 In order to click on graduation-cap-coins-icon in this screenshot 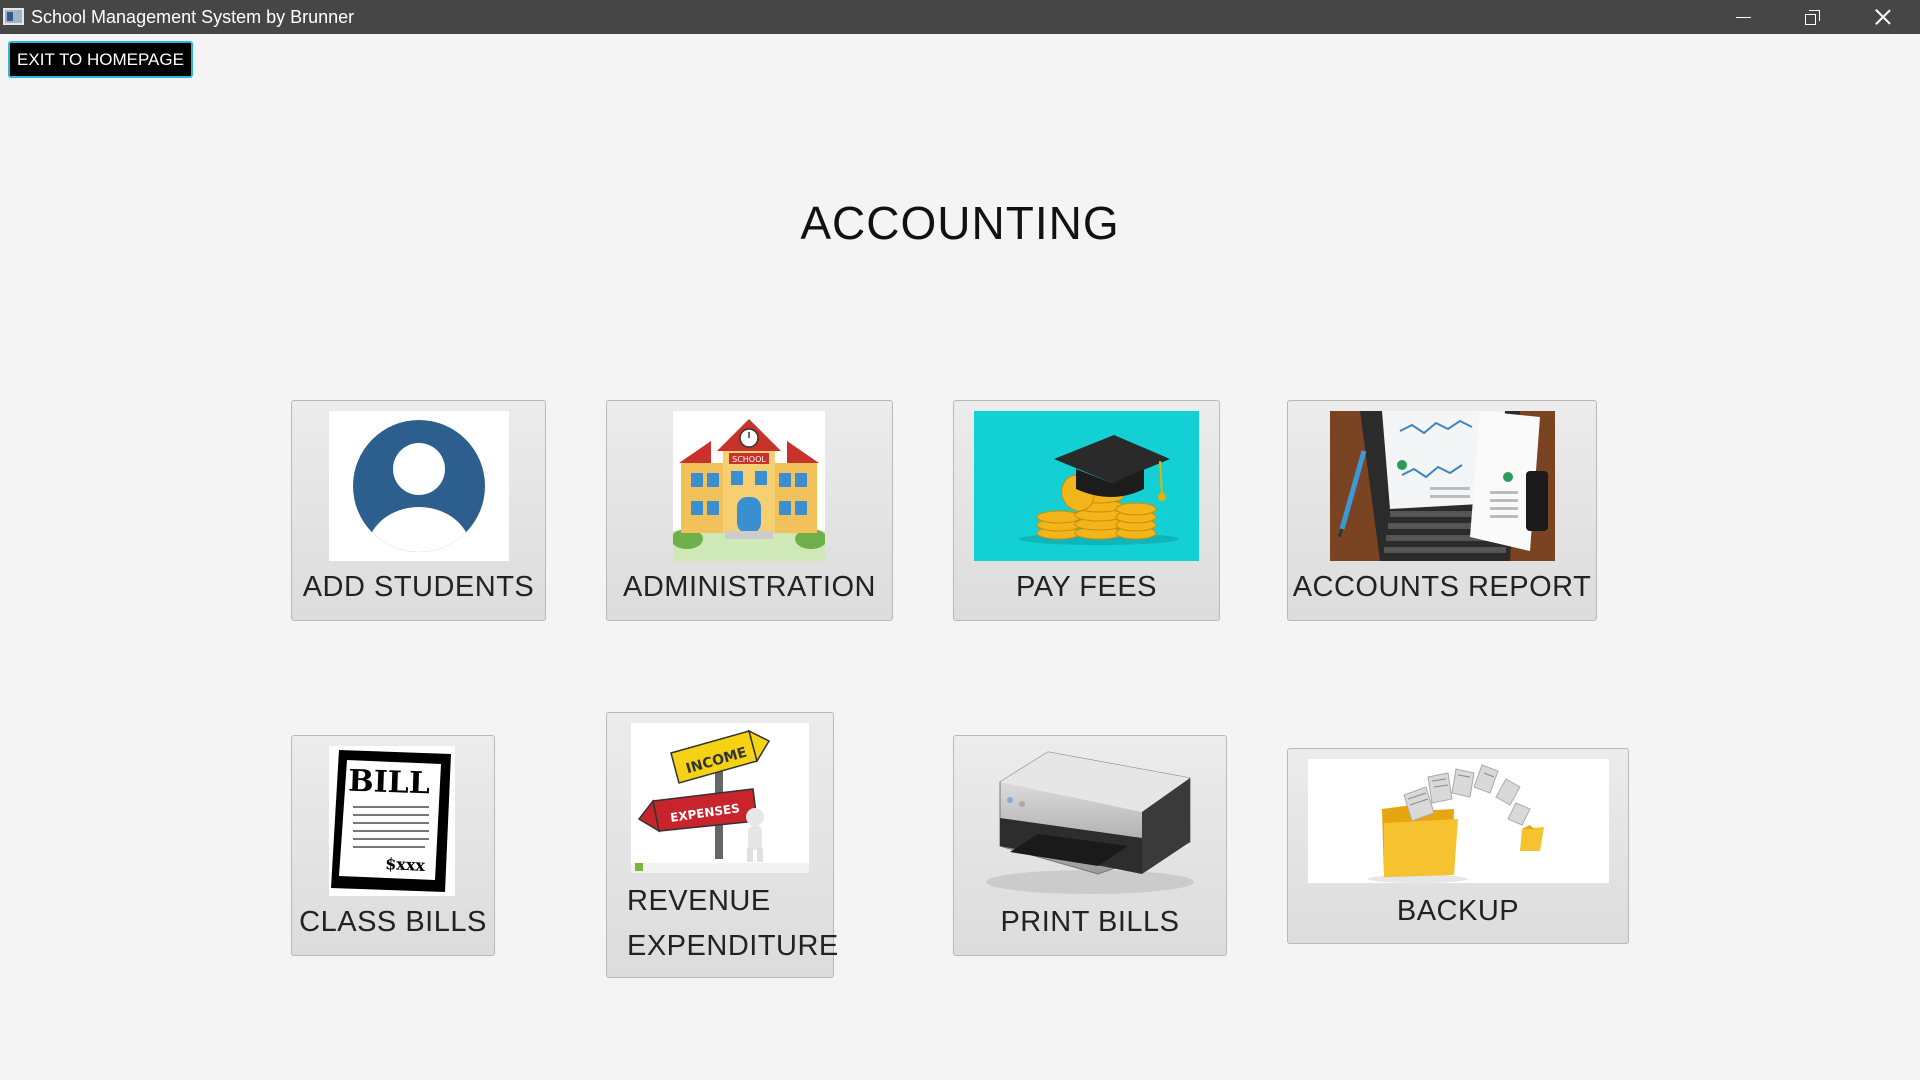, I will do `click(1086, 486)`.